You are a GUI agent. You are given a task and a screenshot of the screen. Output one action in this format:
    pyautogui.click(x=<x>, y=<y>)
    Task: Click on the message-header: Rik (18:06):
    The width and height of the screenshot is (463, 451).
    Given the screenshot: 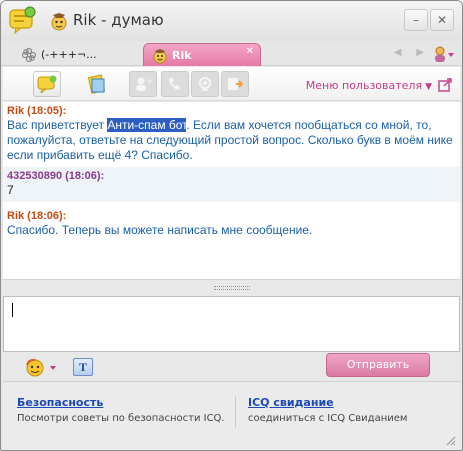 What is the action you would take?
    pyautogui.click(x=37, y=216)
    